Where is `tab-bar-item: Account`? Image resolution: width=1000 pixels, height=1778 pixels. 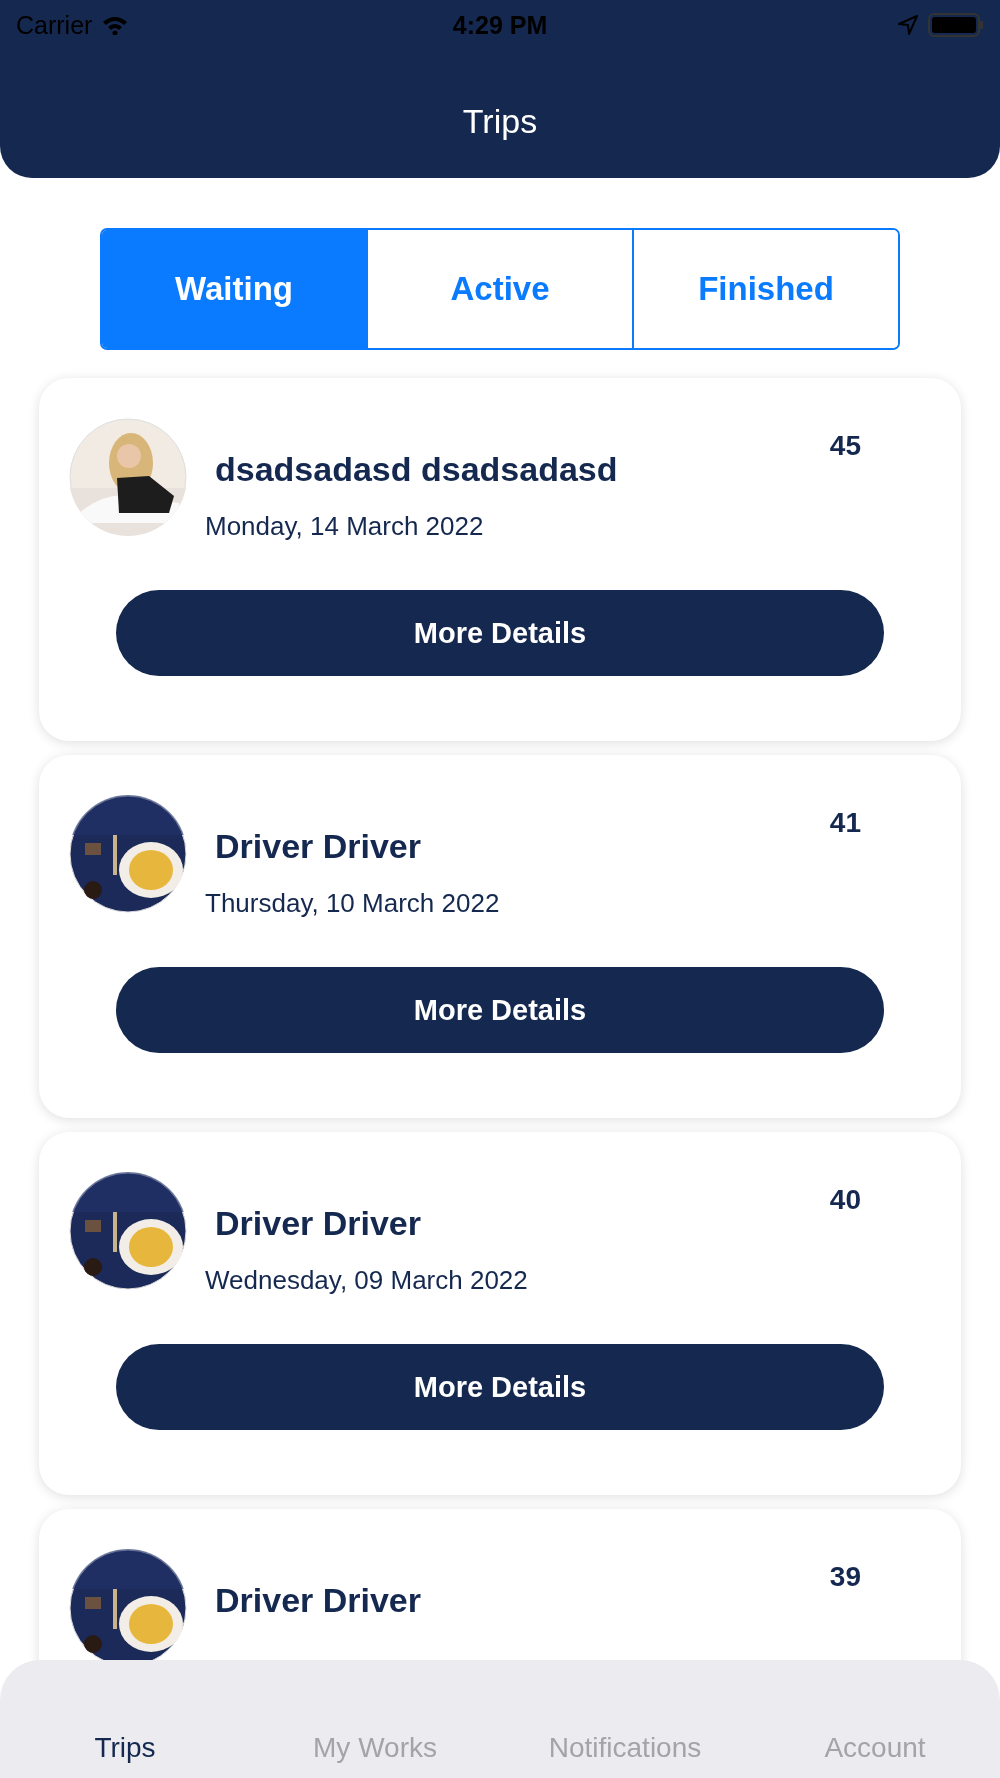 tab-bar-item: Account is located at coordinates (875, 1748).